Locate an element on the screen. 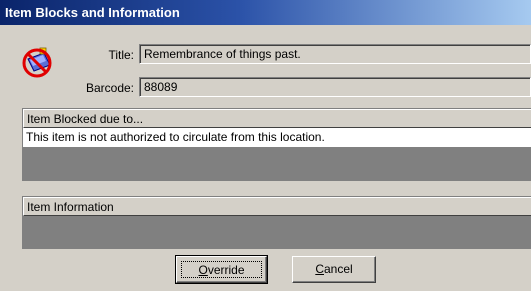 The height and width of the screenshot is (291, 531). cancel-mnemonic: C is located at coordinates (319, 269).